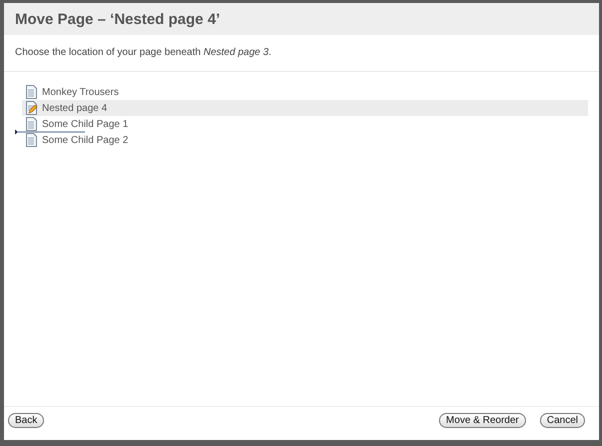 The height and width of the screenshot is (446, 602). What do you see at coordinates (301, 53) in the screenshot?
I see `description-text: Choose the location of your page beneath Nested page 3.` at bounding box center [301, 53].